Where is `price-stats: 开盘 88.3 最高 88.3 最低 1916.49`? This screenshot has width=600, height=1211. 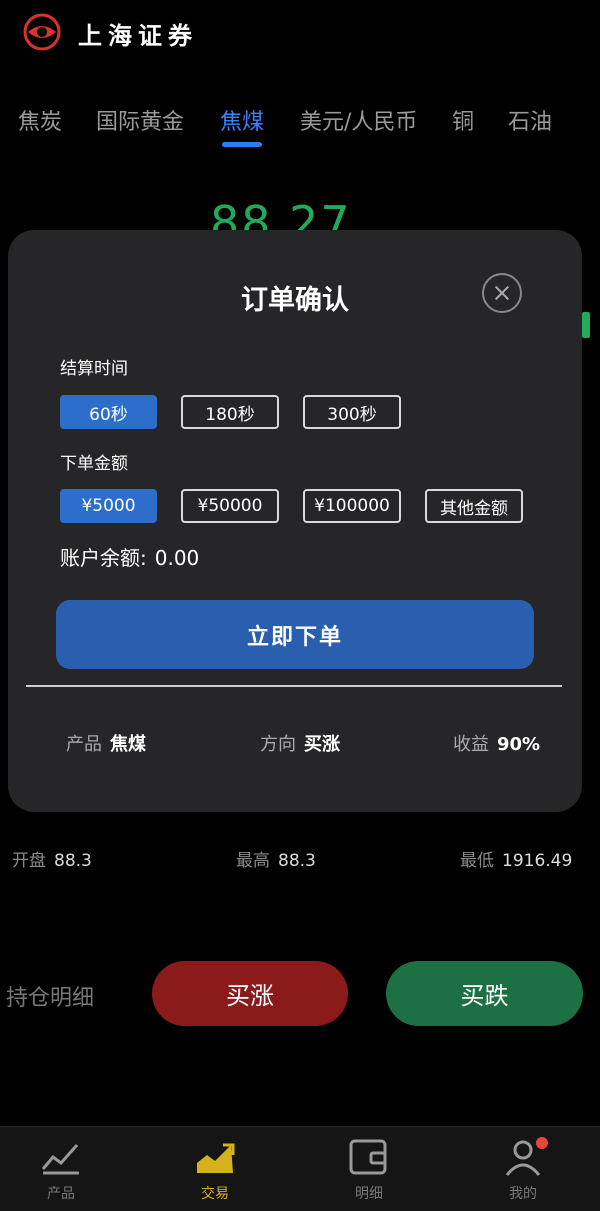 price-stats: 开盘 88.3 最高 88.3 最低 1916.49 is located at coordinates (300, 861).